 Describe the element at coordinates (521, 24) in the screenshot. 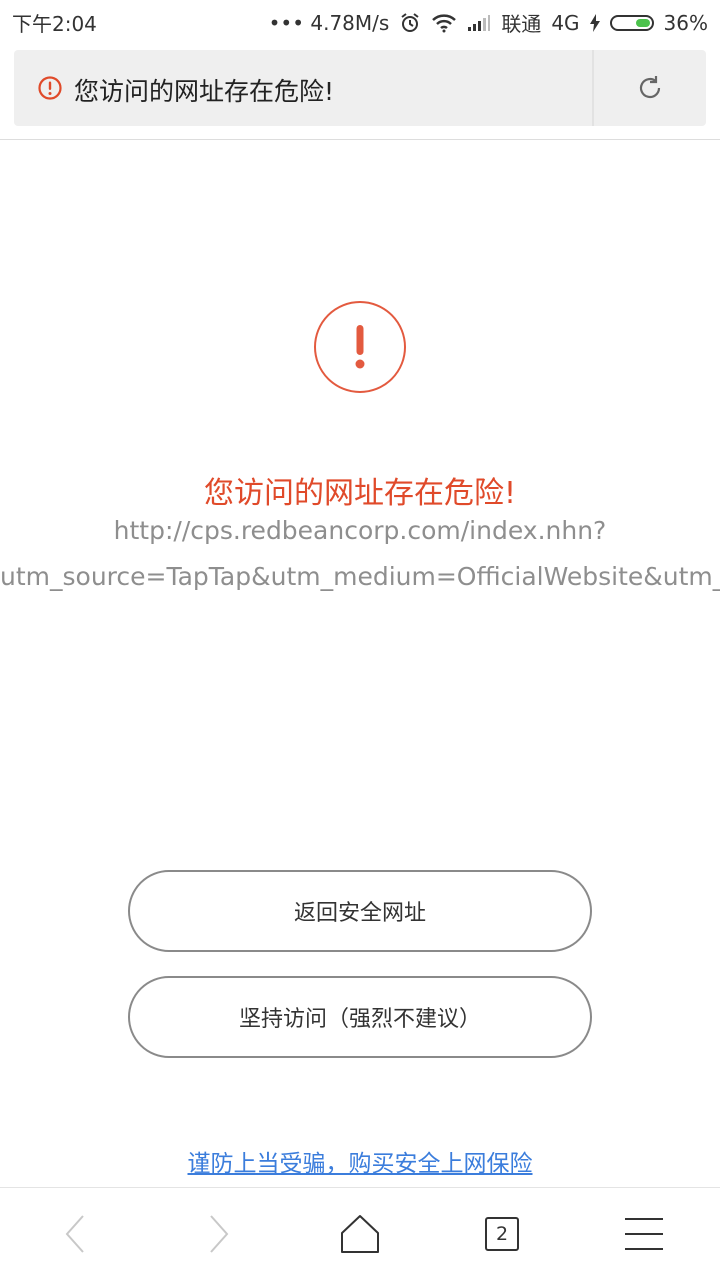

I see `carrier: 联通` at that location.